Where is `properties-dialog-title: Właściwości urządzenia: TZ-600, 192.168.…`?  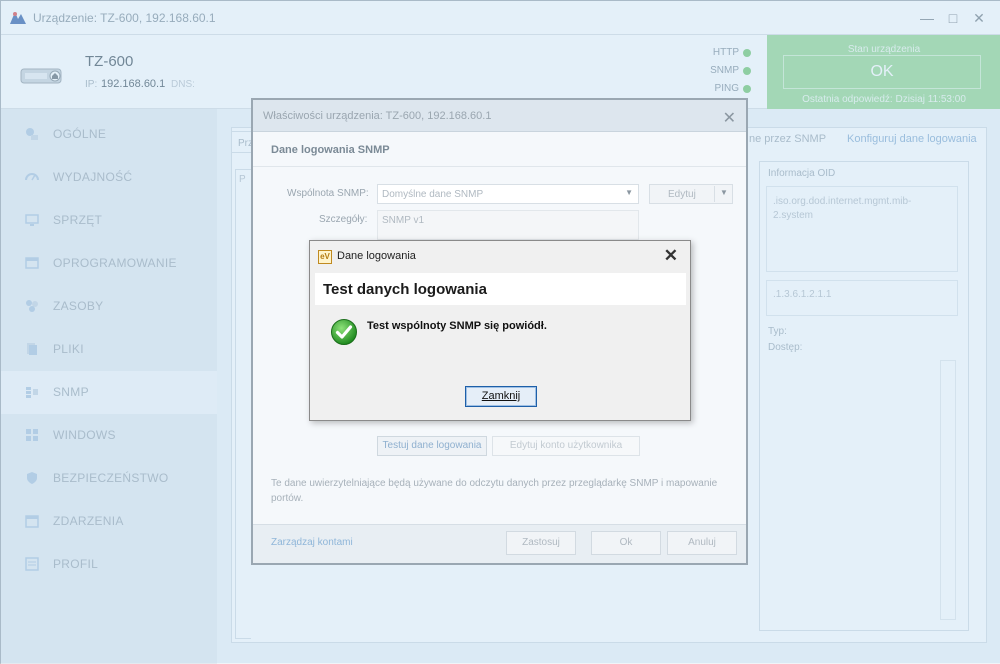 properties-dialog-title: Właściwości urządzenia: TZ-600, 192.168.… is located at coordinates (499, 116).